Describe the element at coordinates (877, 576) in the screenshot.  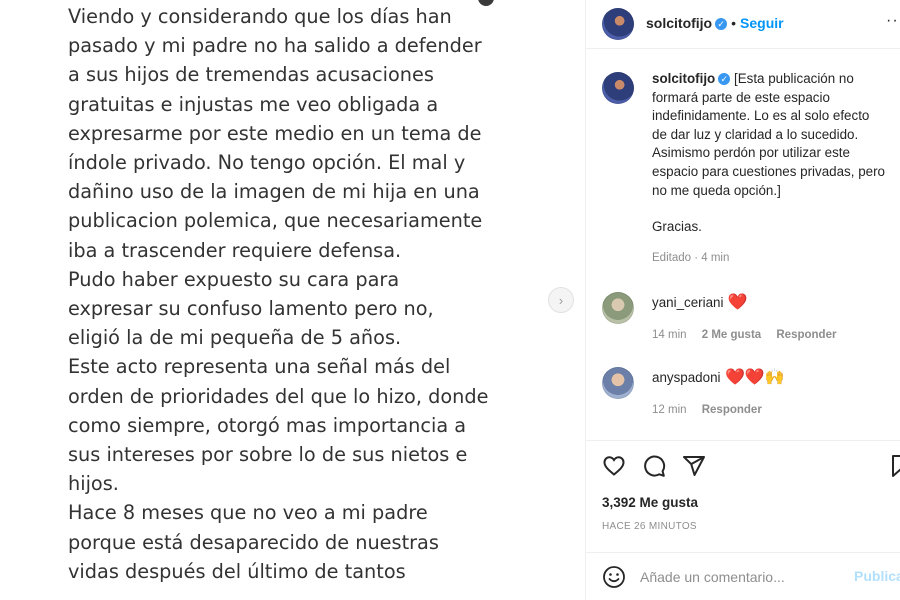
I see `publish-button: Publicar` at that location.